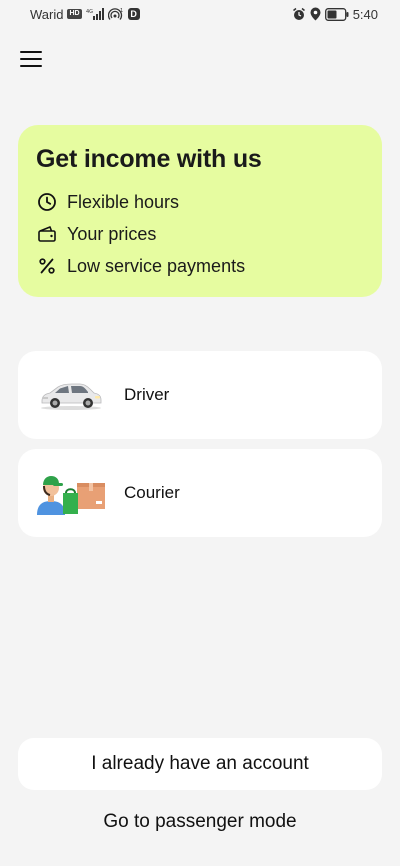  I want to click on promo-title: Get income with us, so click(149, 159).